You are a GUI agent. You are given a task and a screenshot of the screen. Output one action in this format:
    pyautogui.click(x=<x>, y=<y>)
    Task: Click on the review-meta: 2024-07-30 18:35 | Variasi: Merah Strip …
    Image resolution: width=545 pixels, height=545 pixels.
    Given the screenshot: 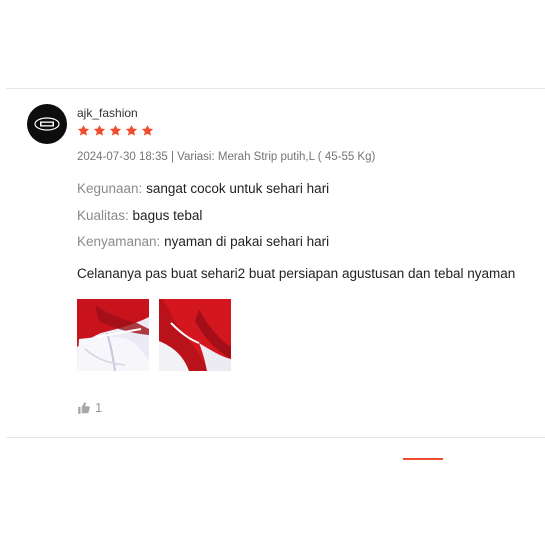 What is the action you would take?
    pyautogui.click(x=226, y=157)
    